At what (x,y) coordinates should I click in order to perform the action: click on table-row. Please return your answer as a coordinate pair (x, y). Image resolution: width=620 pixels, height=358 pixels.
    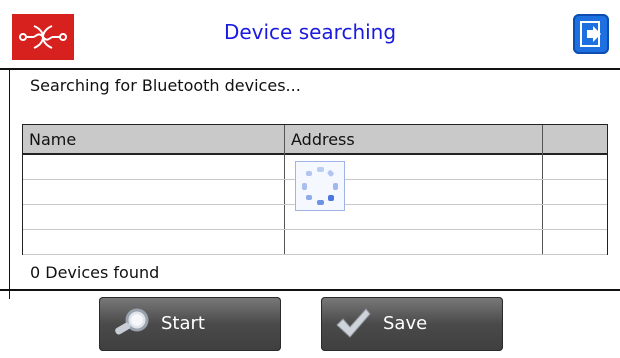
    Looking at the image, I should click on (315, 242).